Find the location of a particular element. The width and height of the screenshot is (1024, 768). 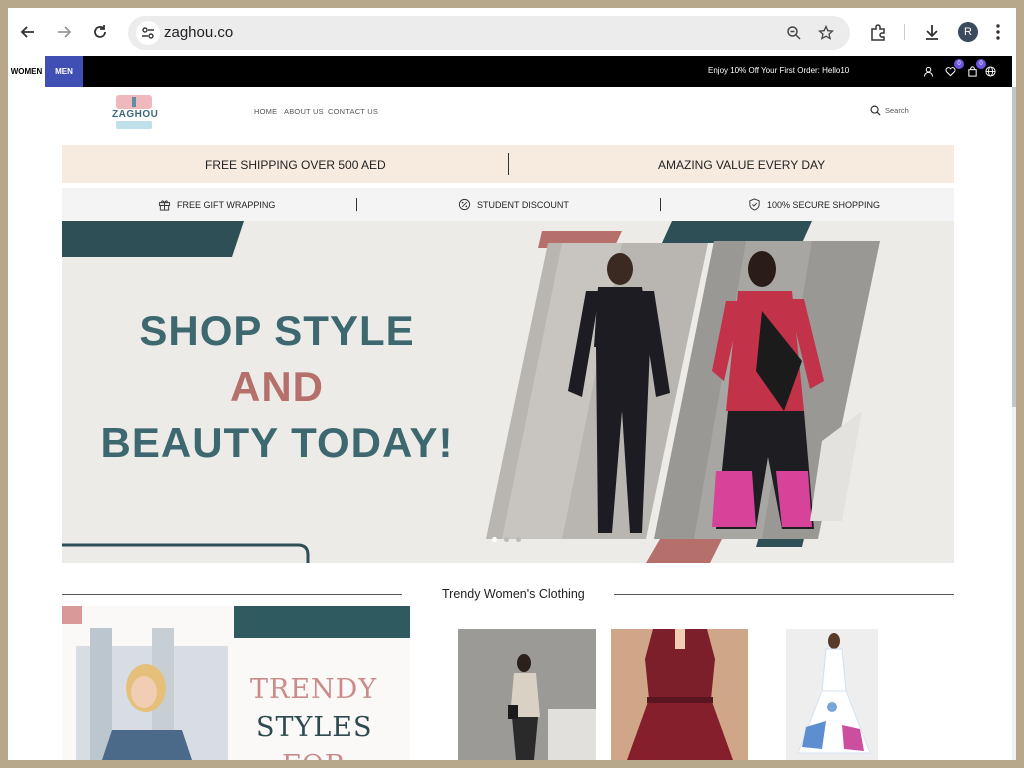

logo-text: ZAGHOU is located at coordinates (135, 114).